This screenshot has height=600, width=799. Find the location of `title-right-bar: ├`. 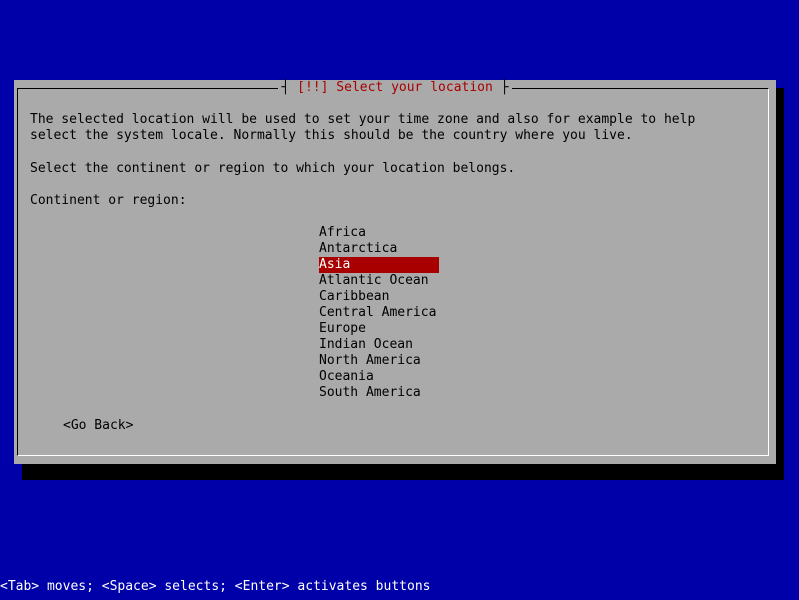

title-right-bar: ├ is located at coordinates (504, 87).